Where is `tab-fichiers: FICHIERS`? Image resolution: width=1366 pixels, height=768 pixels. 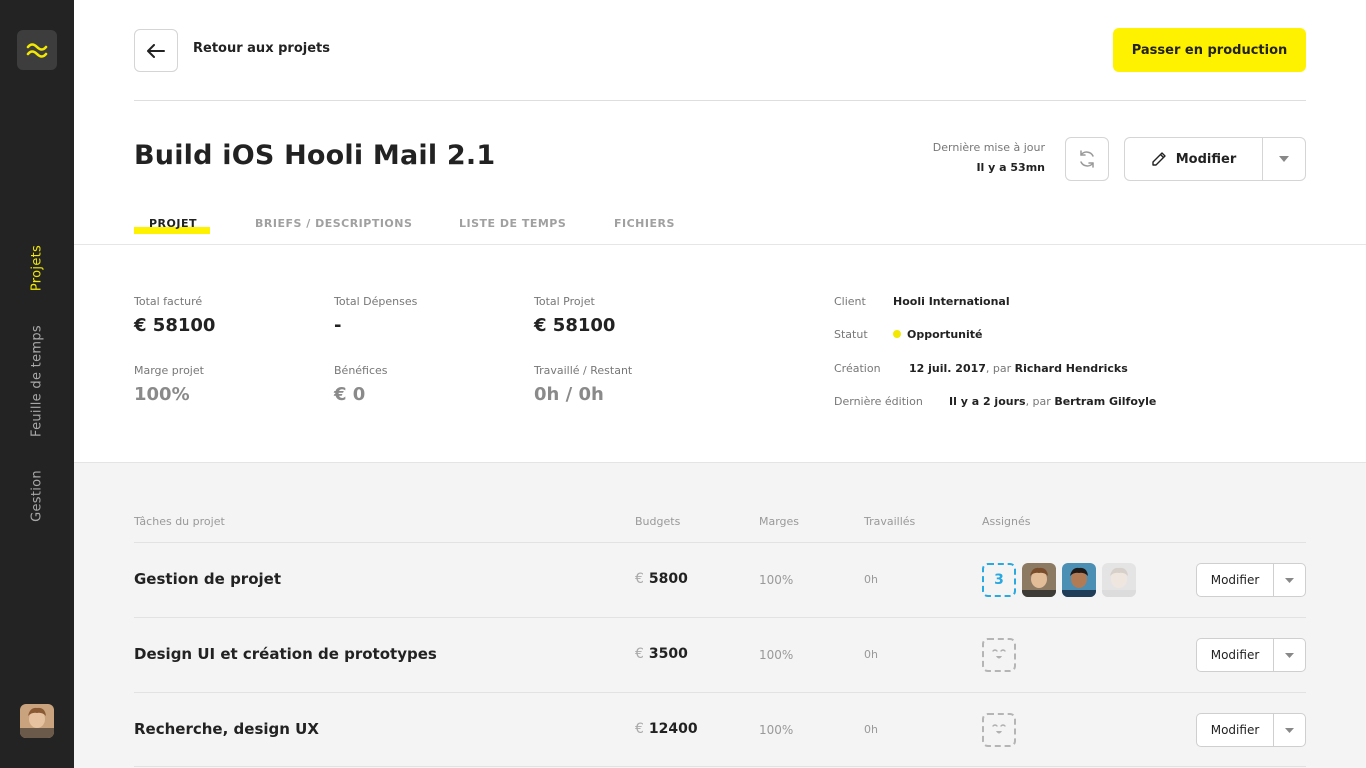 tab-fichiers: FICHIERS is located at coordinates (644, 223).